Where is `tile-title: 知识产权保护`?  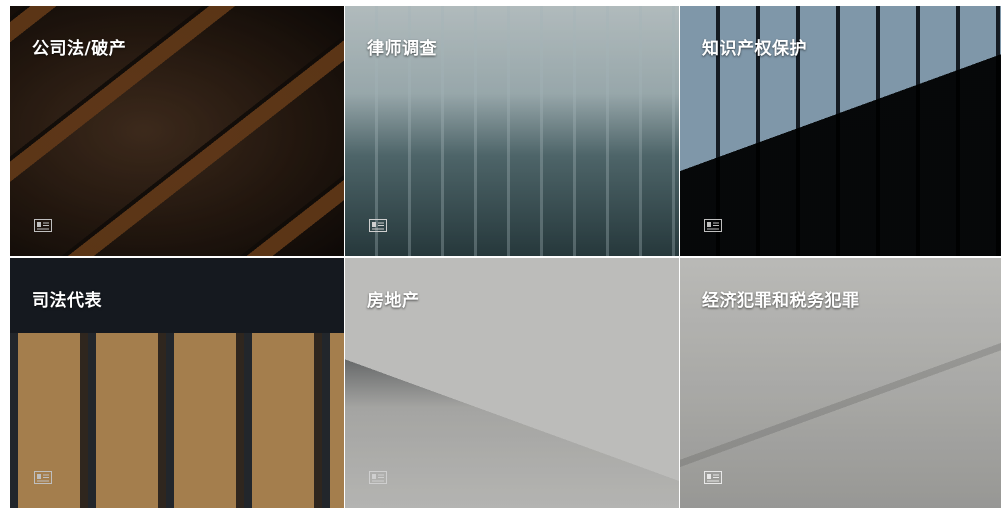
tile-title: 知识产权保护 is located at coordinates (754, 49).